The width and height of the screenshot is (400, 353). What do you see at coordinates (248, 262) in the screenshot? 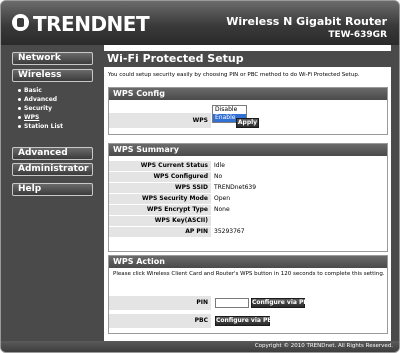
I see `section-heading: WPS Action` at bounding box center [248, 262].